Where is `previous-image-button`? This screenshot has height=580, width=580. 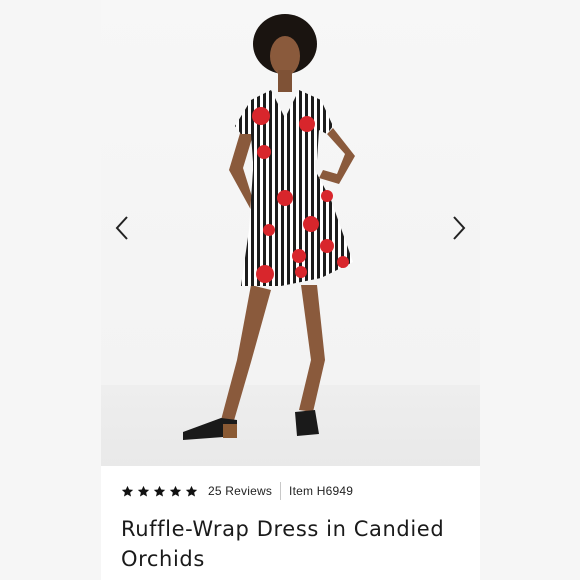 previous-image-button is located at coordinates (122, 228).